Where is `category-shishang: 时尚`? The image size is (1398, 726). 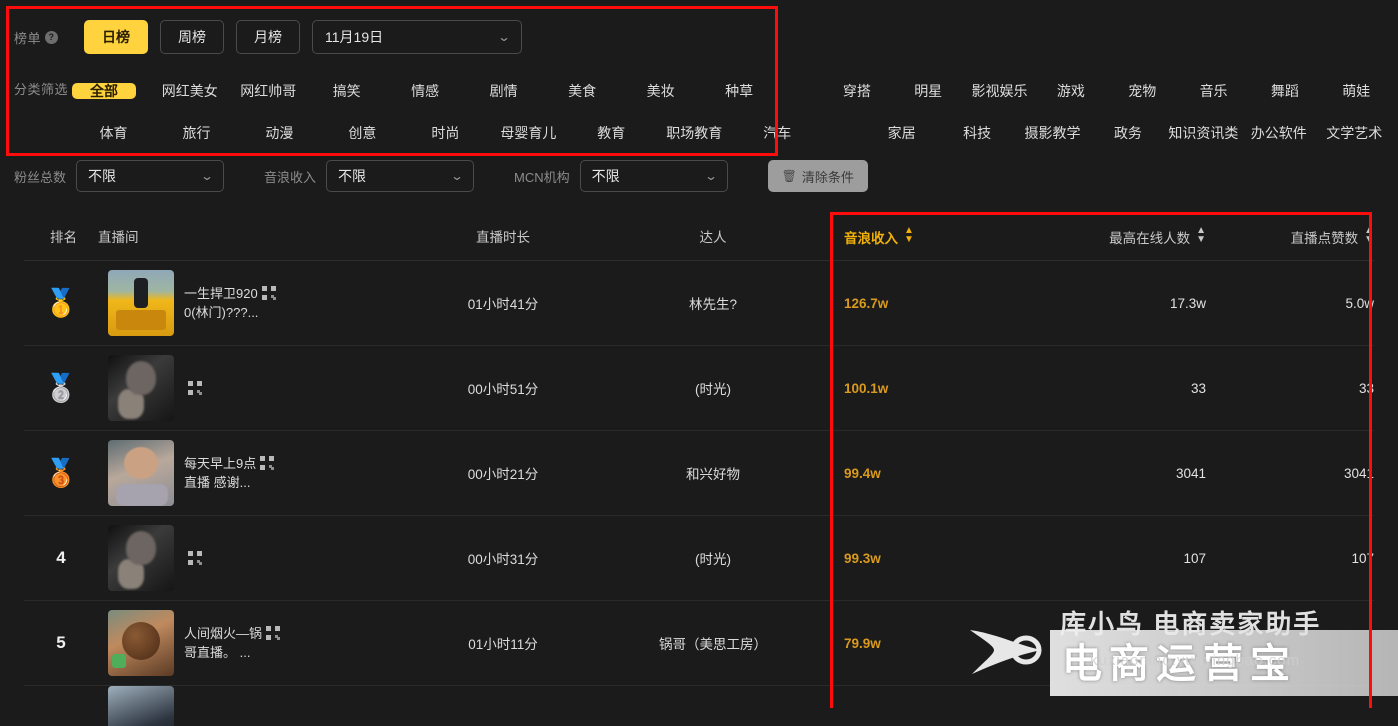
category-shishang: 时尚 is located at coordinates (445, 133).